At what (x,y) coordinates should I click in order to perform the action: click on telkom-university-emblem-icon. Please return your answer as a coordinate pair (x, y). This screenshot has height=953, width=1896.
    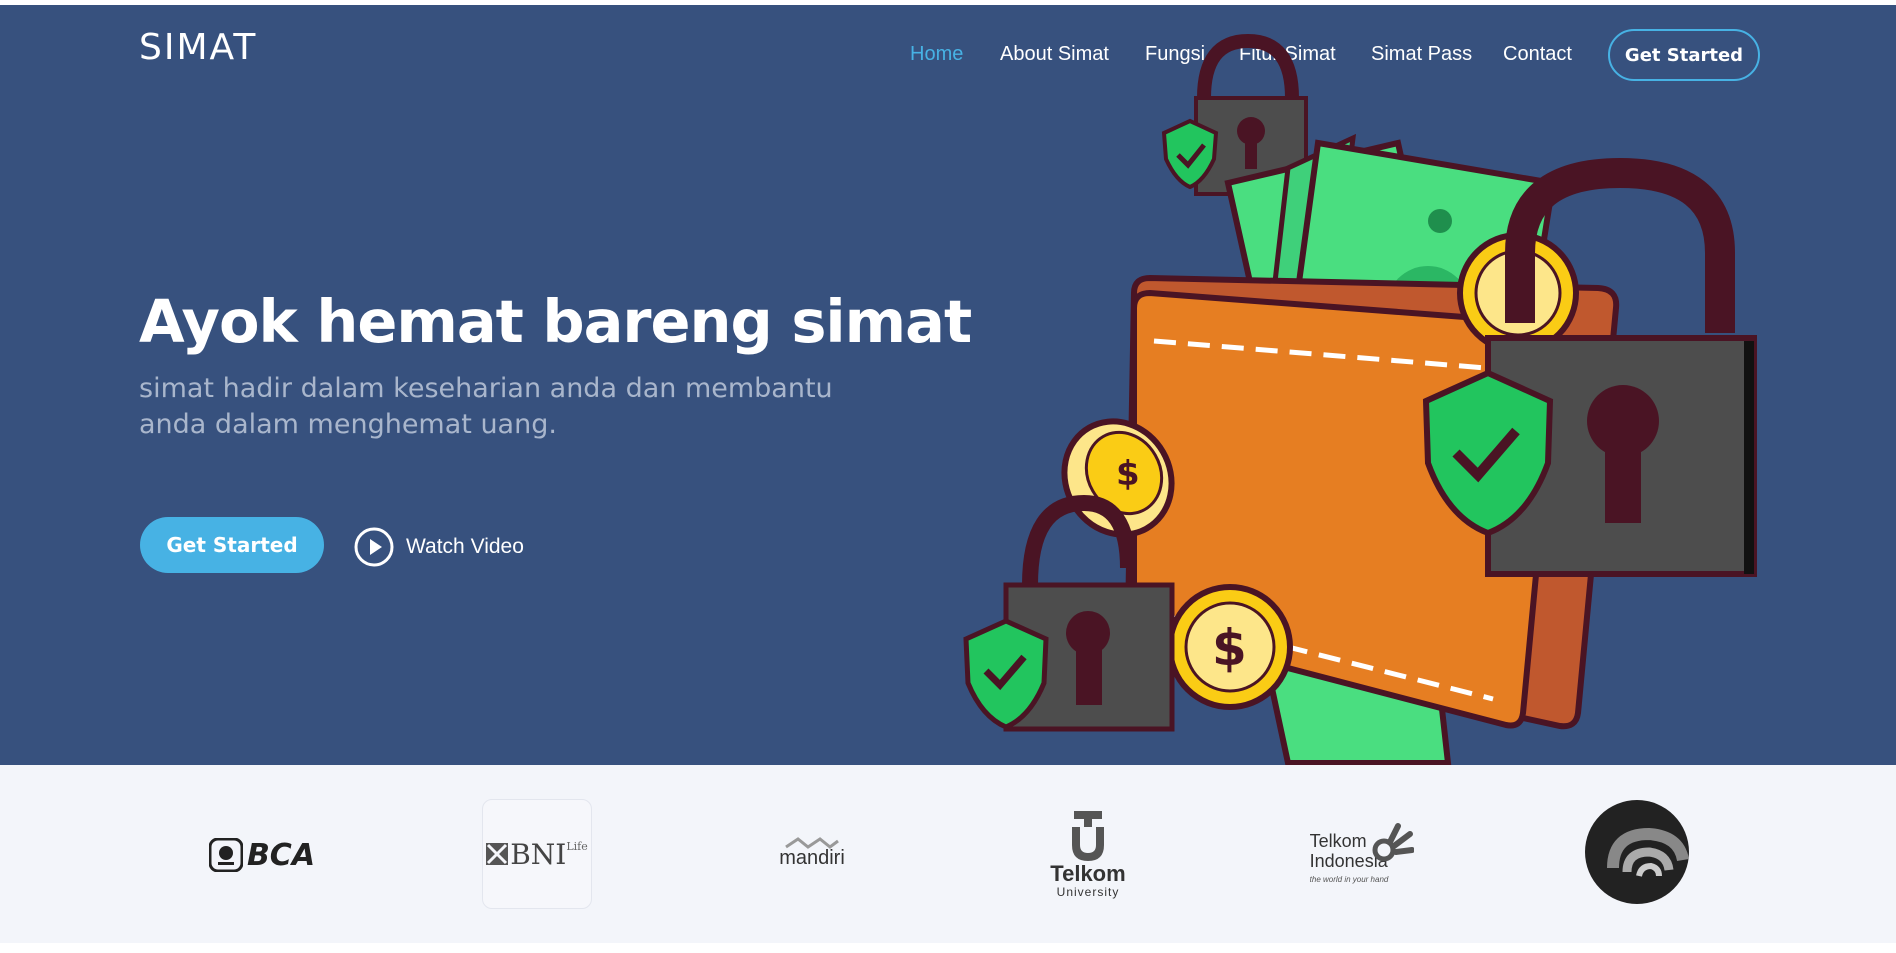
    Looking at the image, I should click on (1088, 836).